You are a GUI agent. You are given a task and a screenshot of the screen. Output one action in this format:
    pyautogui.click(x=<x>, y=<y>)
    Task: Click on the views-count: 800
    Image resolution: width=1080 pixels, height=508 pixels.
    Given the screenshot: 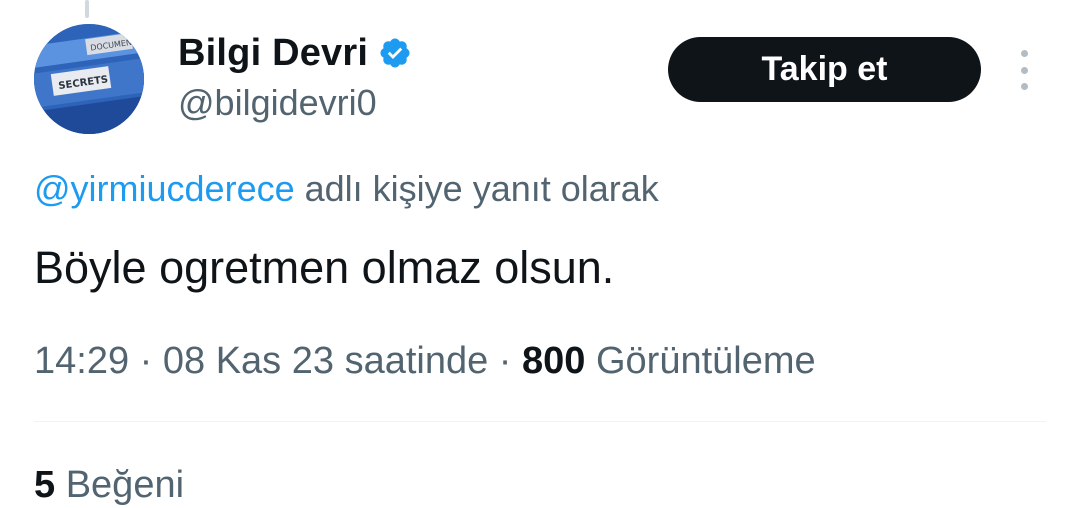 What is the action you would take?
    pyautogui.click(x=554, y=361)
    